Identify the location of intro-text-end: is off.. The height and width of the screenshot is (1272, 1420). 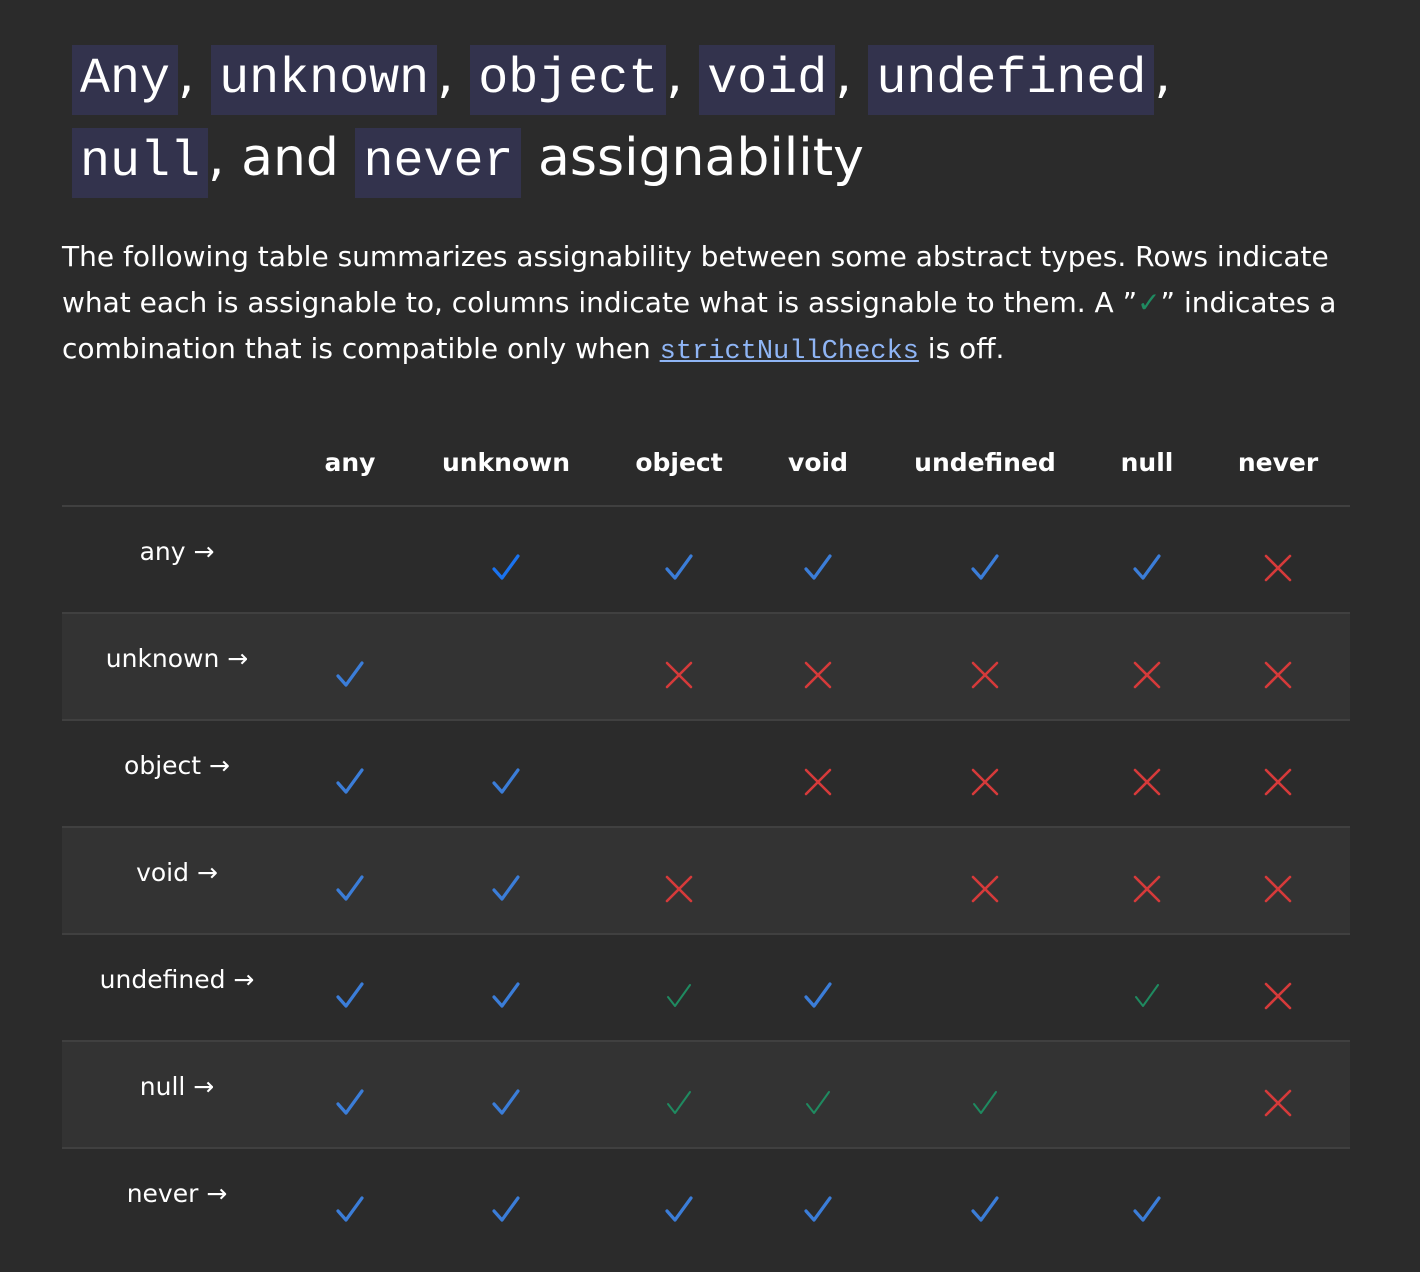
(961, 348).